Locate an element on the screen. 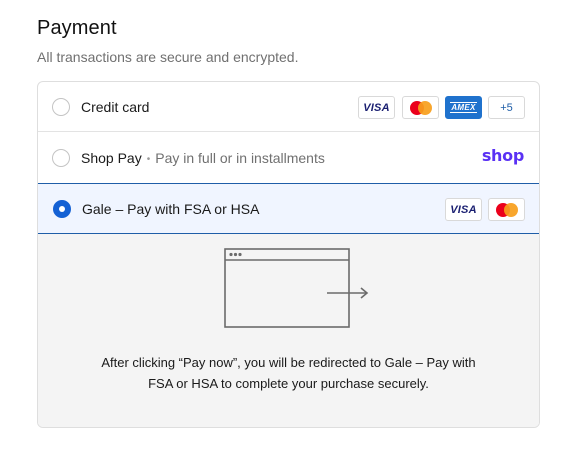 The image size is (570, 449). credit-card-label: Credit card is located at coordinates (115, 106).